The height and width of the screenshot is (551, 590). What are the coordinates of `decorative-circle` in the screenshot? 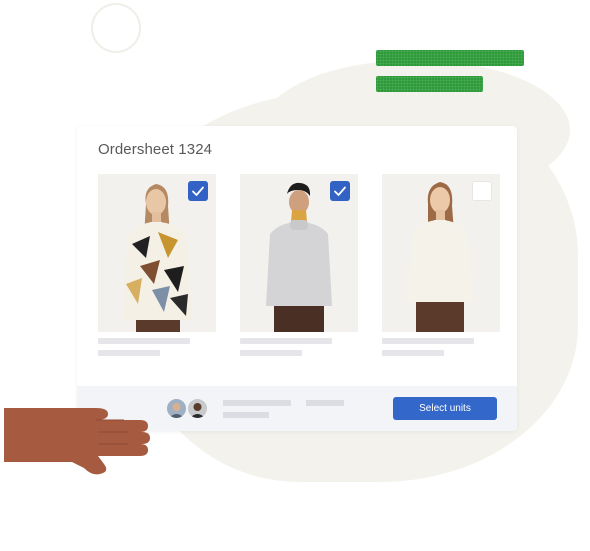 It's located at (116, 28).